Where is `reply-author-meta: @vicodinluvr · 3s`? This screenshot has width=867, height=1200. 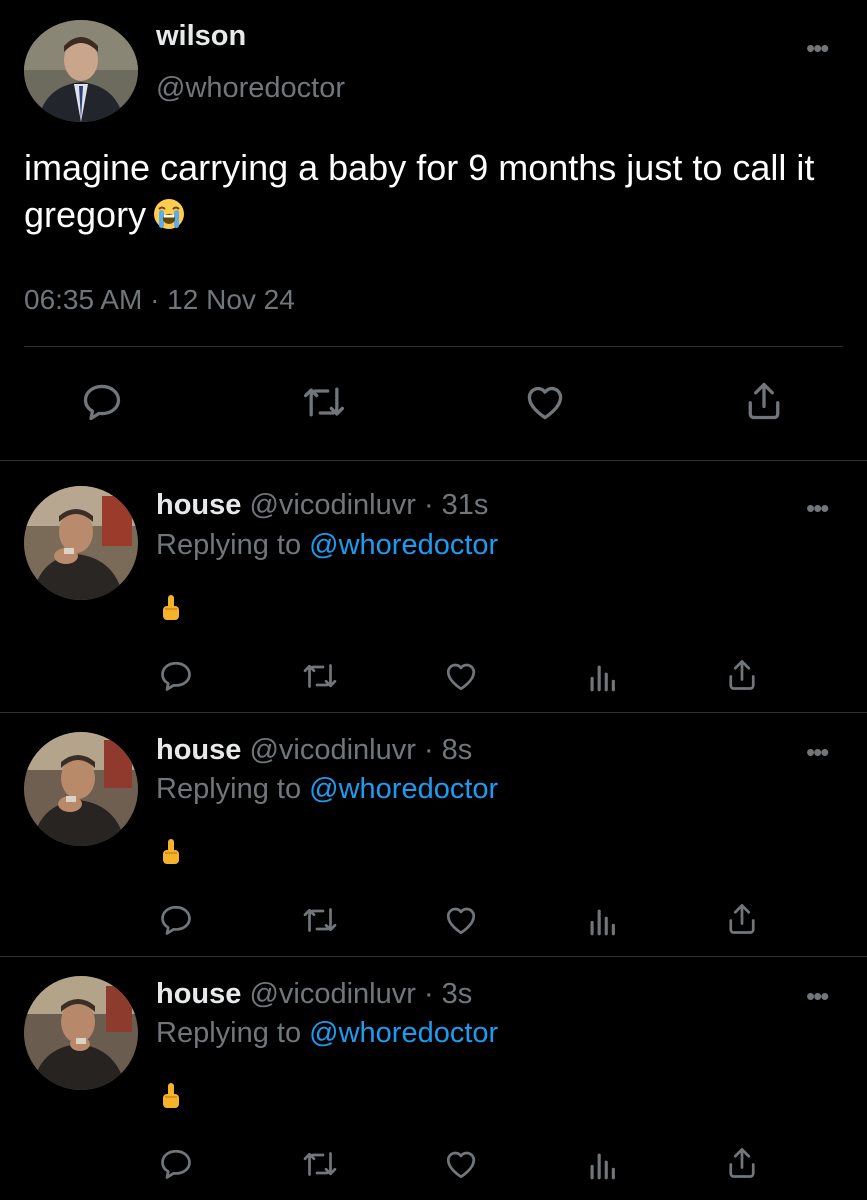 reply-author-meta: @vicodinluvr · 3s is located at coordinates (357, 994).